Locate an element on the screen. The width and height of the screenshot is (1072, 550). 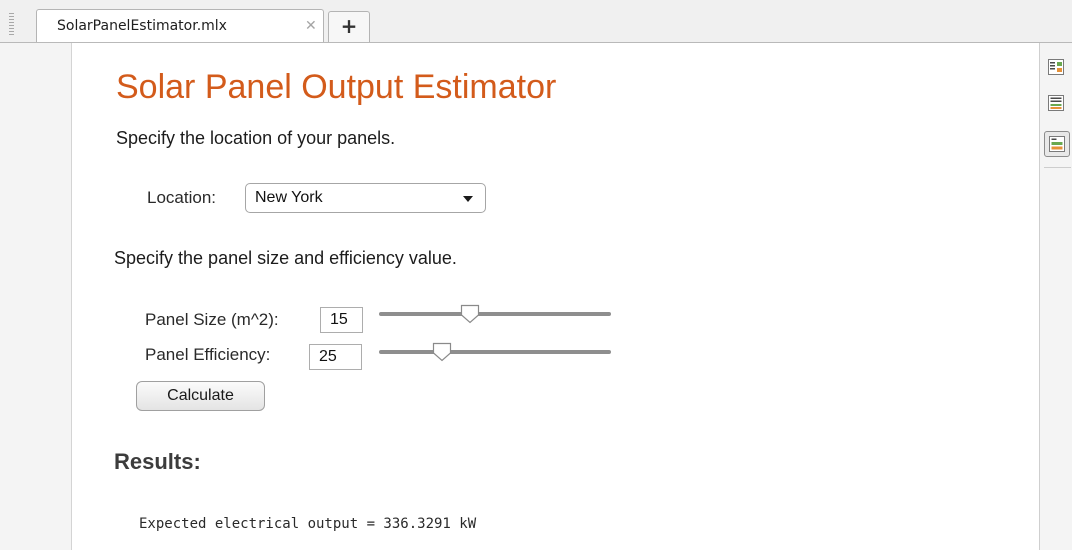
toolbar-divider is located at coordinates (1057, 167).